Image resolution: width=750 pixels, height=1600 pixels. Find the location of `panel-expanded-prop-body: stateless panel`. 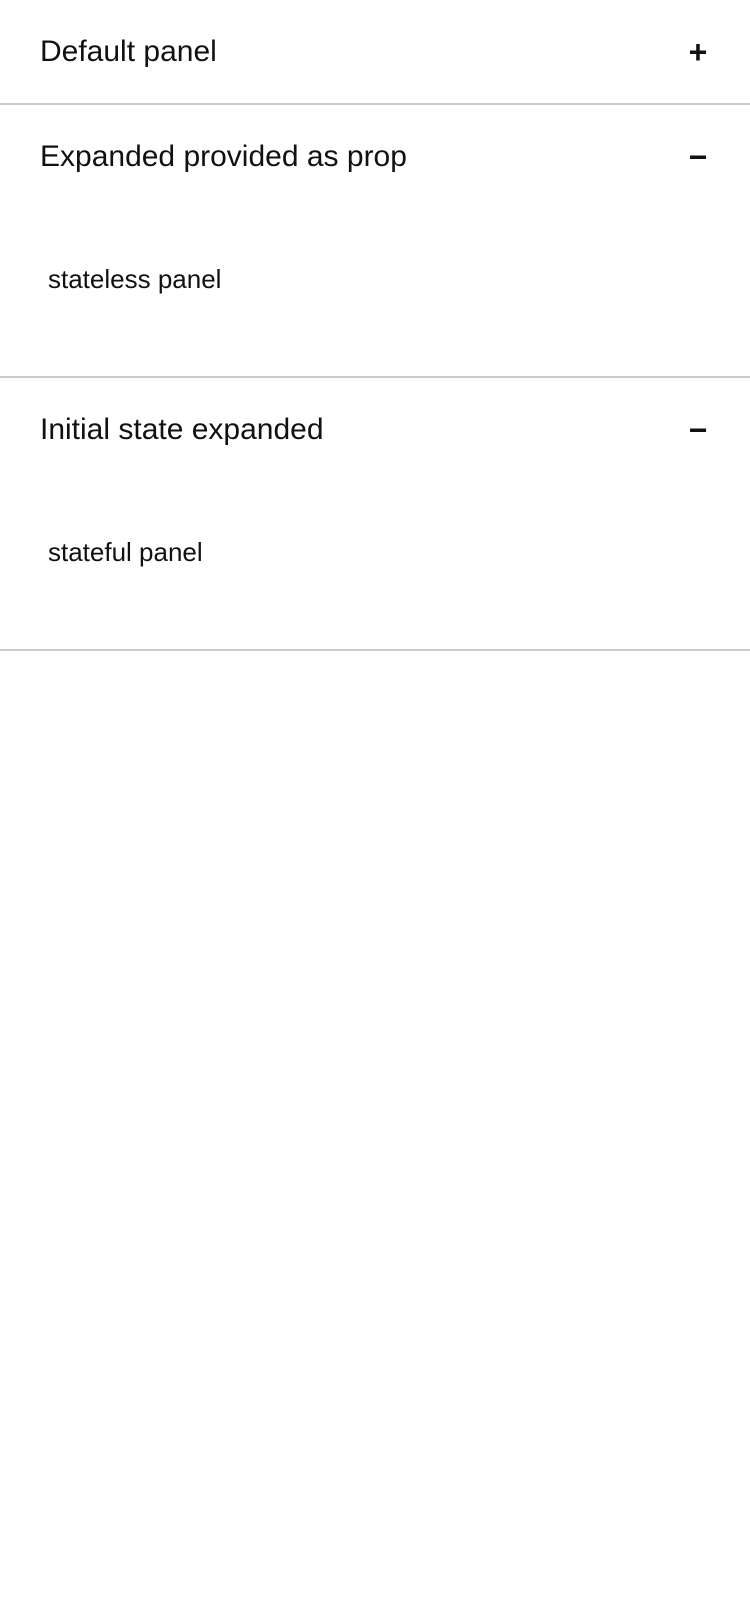

panel-expanded-prop-body: stateless panel is located at coordinates (375, 292).